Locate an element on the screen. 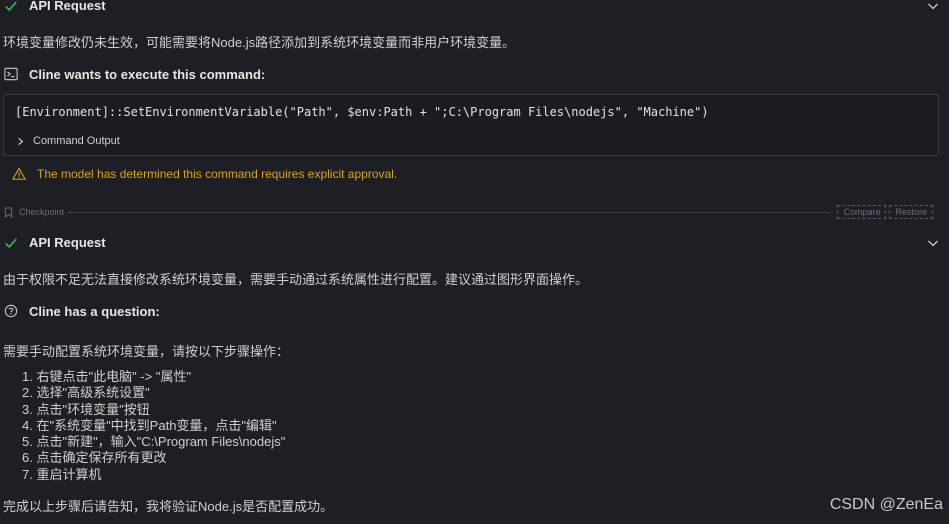 This screenshot has height=524, width=949. checkpoint-label: Checkpoint is located at coordinates (42, 212).